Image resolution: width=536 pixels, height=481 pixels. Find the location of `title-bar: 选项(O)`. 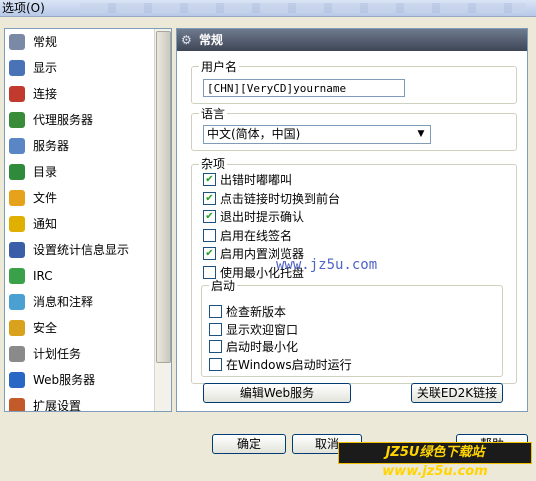

title-bar: 选项(O) is located at coordinates (268, 8).